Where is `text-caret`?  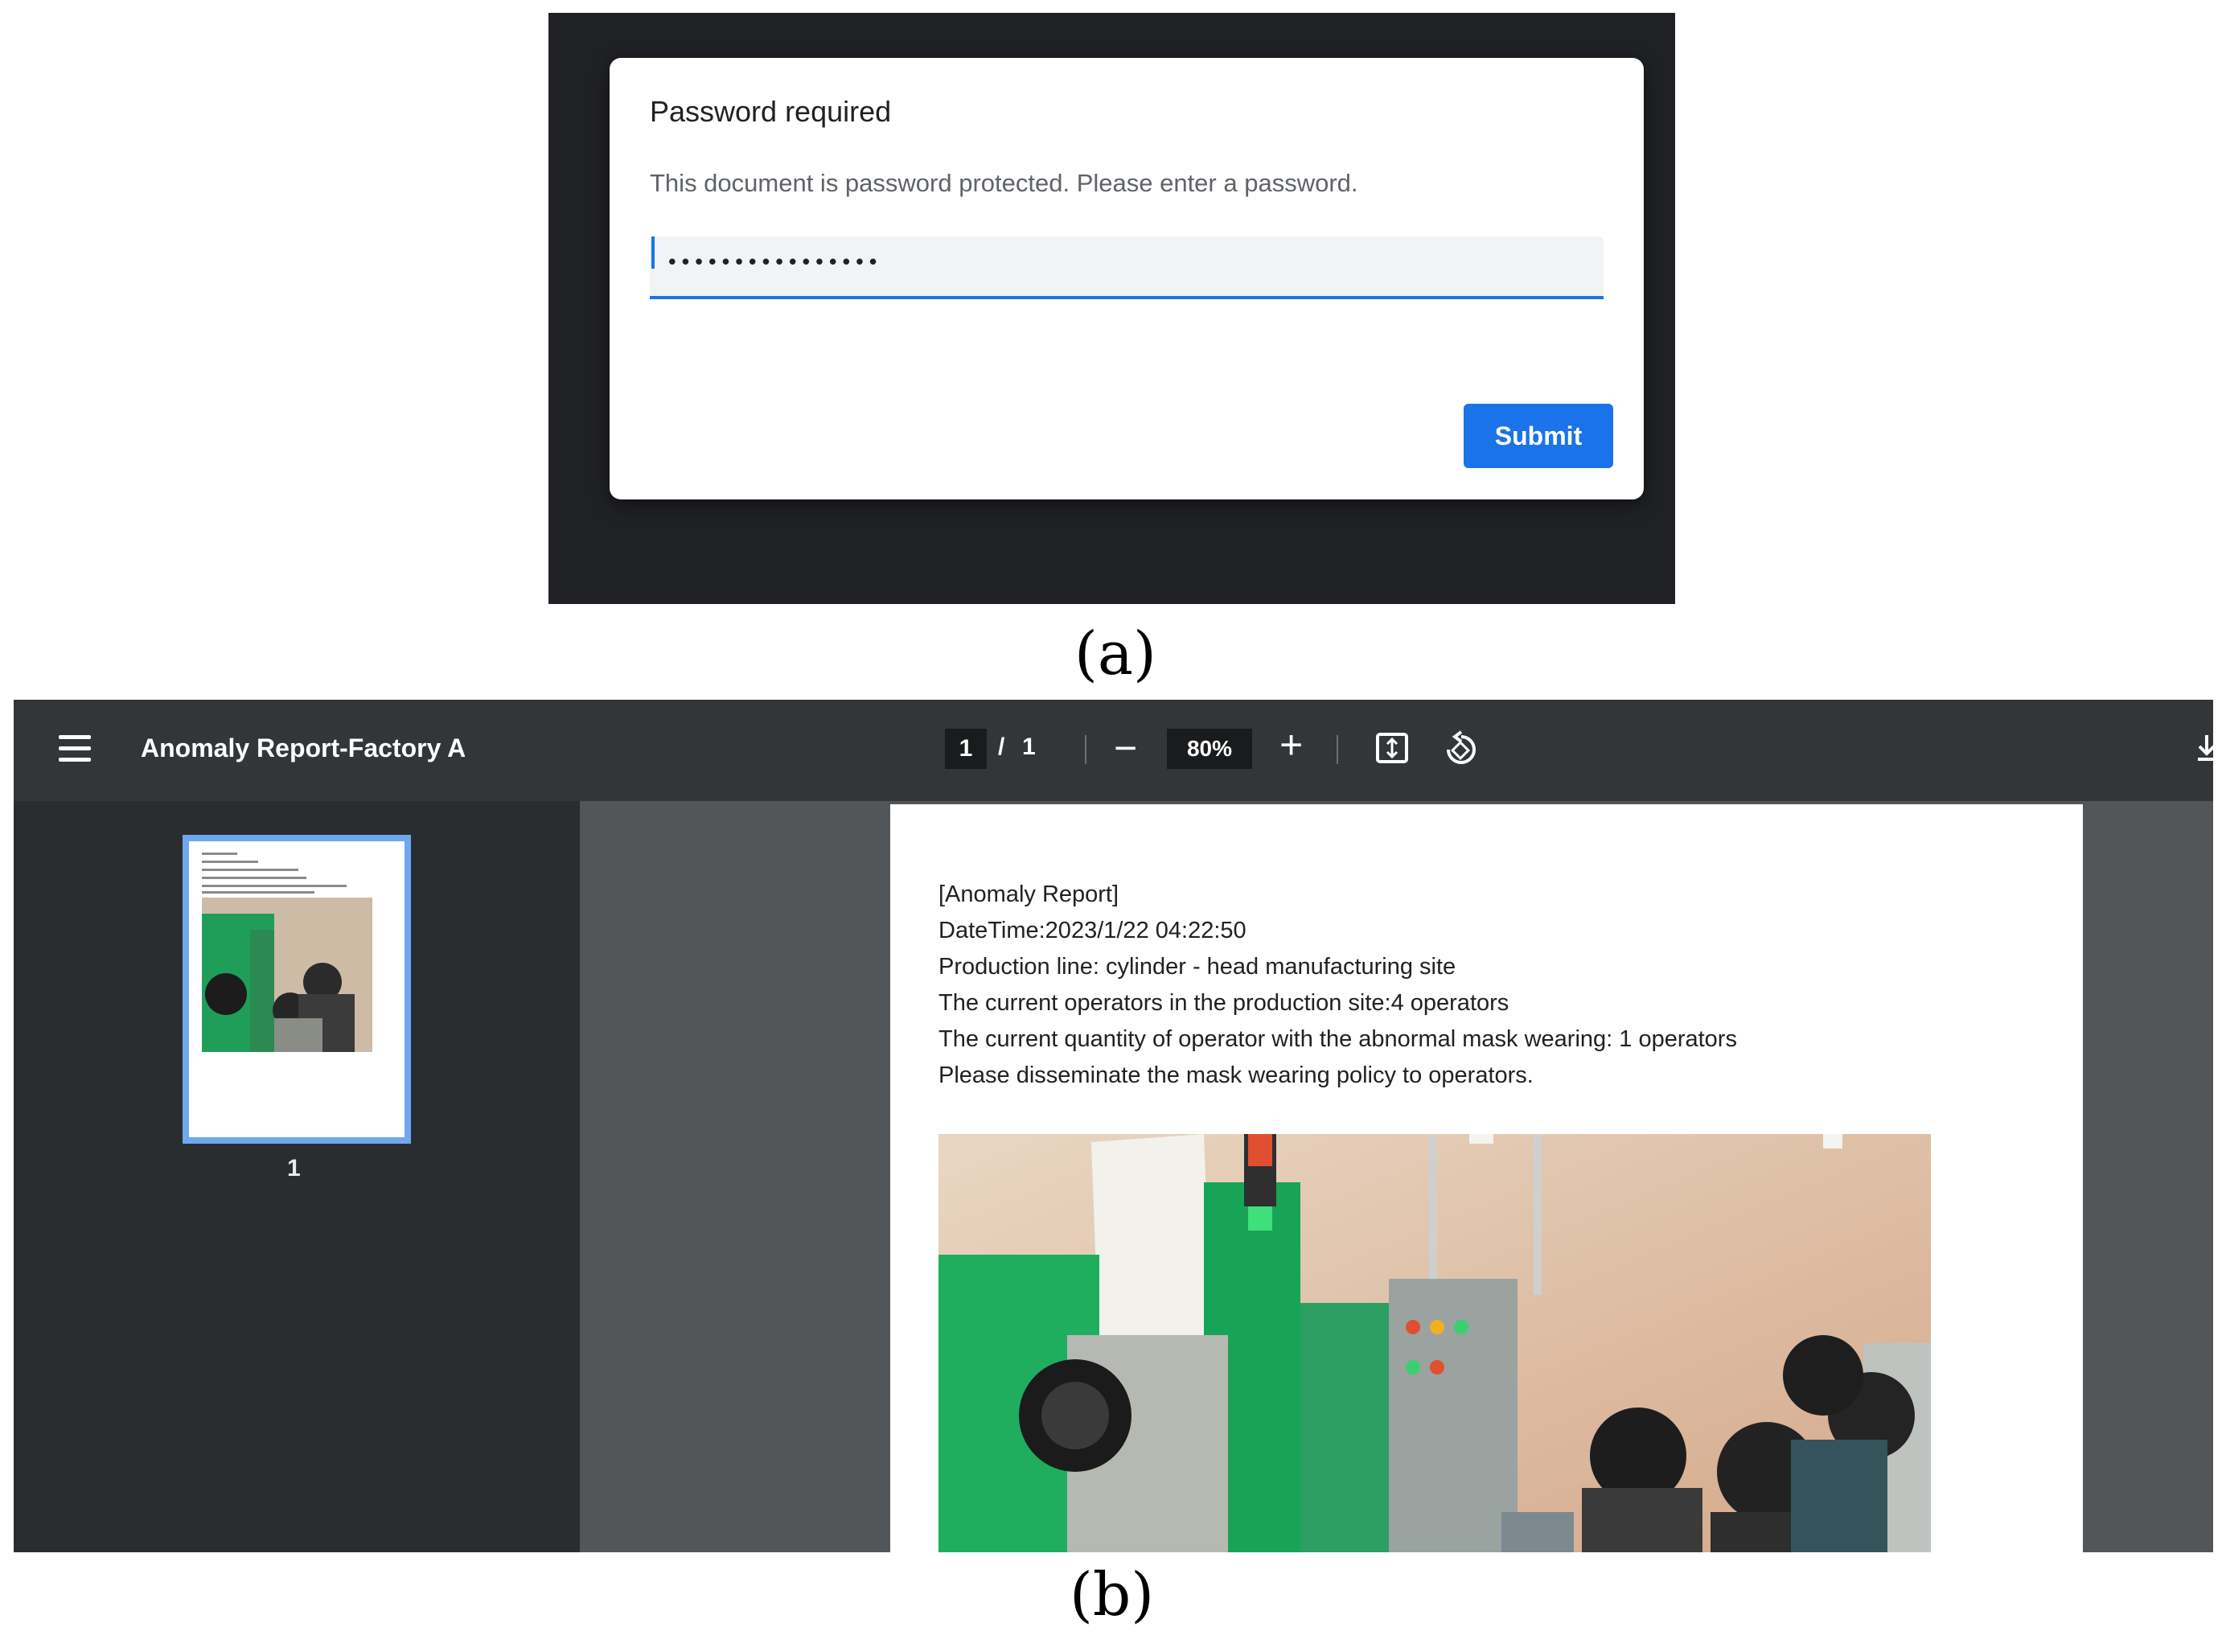
text-caret is located at coordinates (653, 252).